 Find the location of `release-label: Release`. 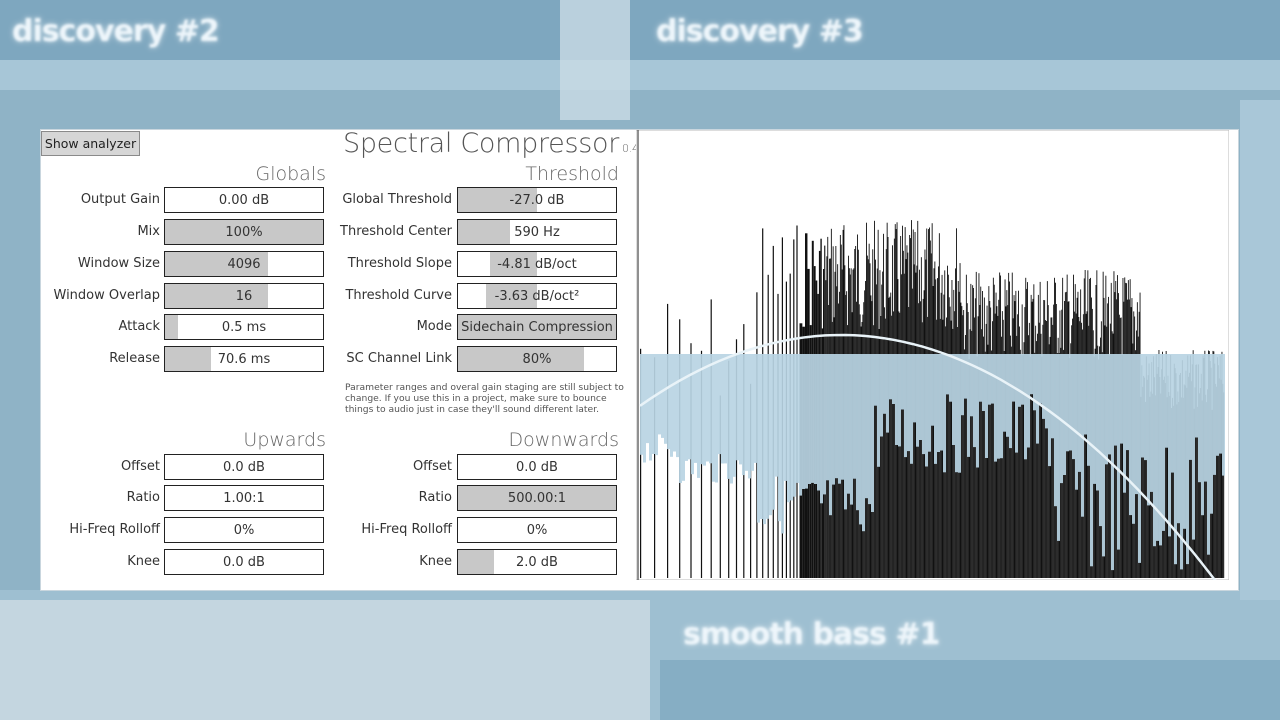

release-label: Release is located at coordinates (134, 358).